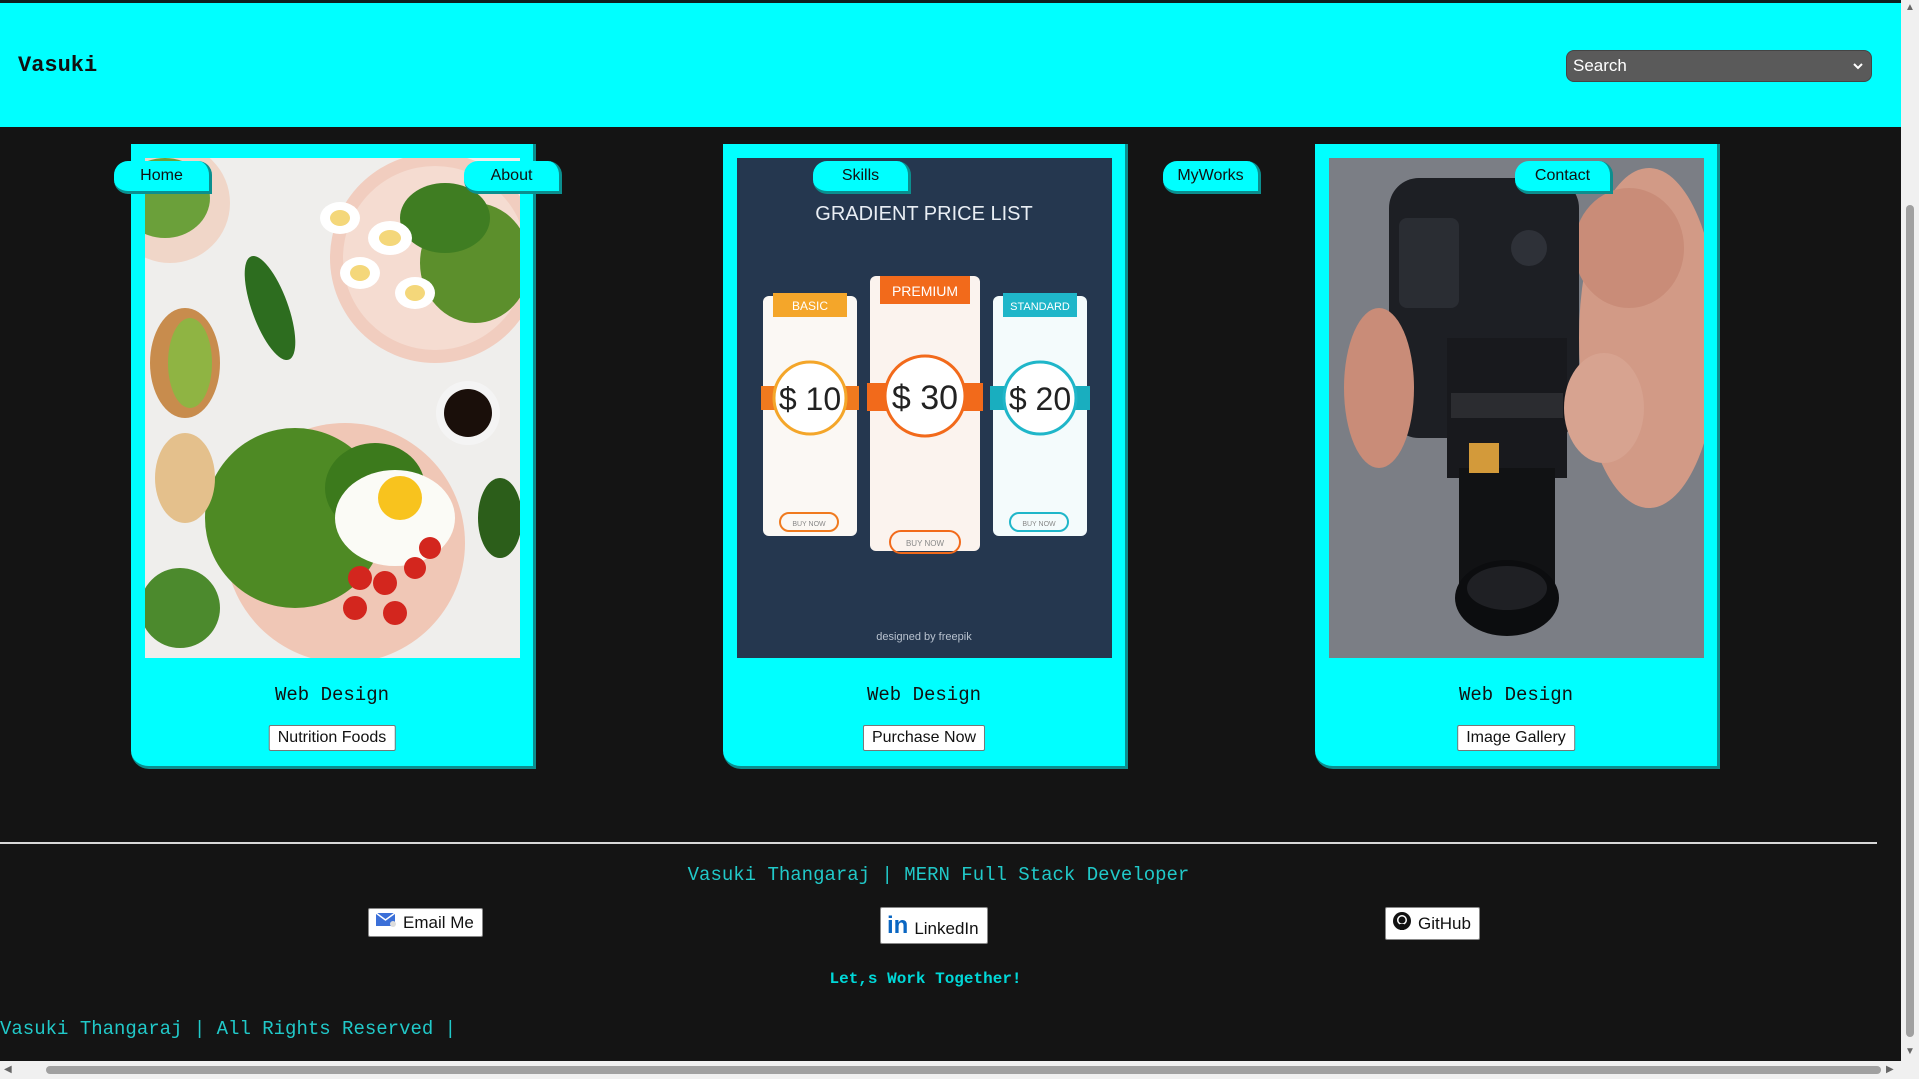  Describe the element at coordinates (57, 65) in the screenshot. I see `brand-logo-text: Vasuki` at that location.